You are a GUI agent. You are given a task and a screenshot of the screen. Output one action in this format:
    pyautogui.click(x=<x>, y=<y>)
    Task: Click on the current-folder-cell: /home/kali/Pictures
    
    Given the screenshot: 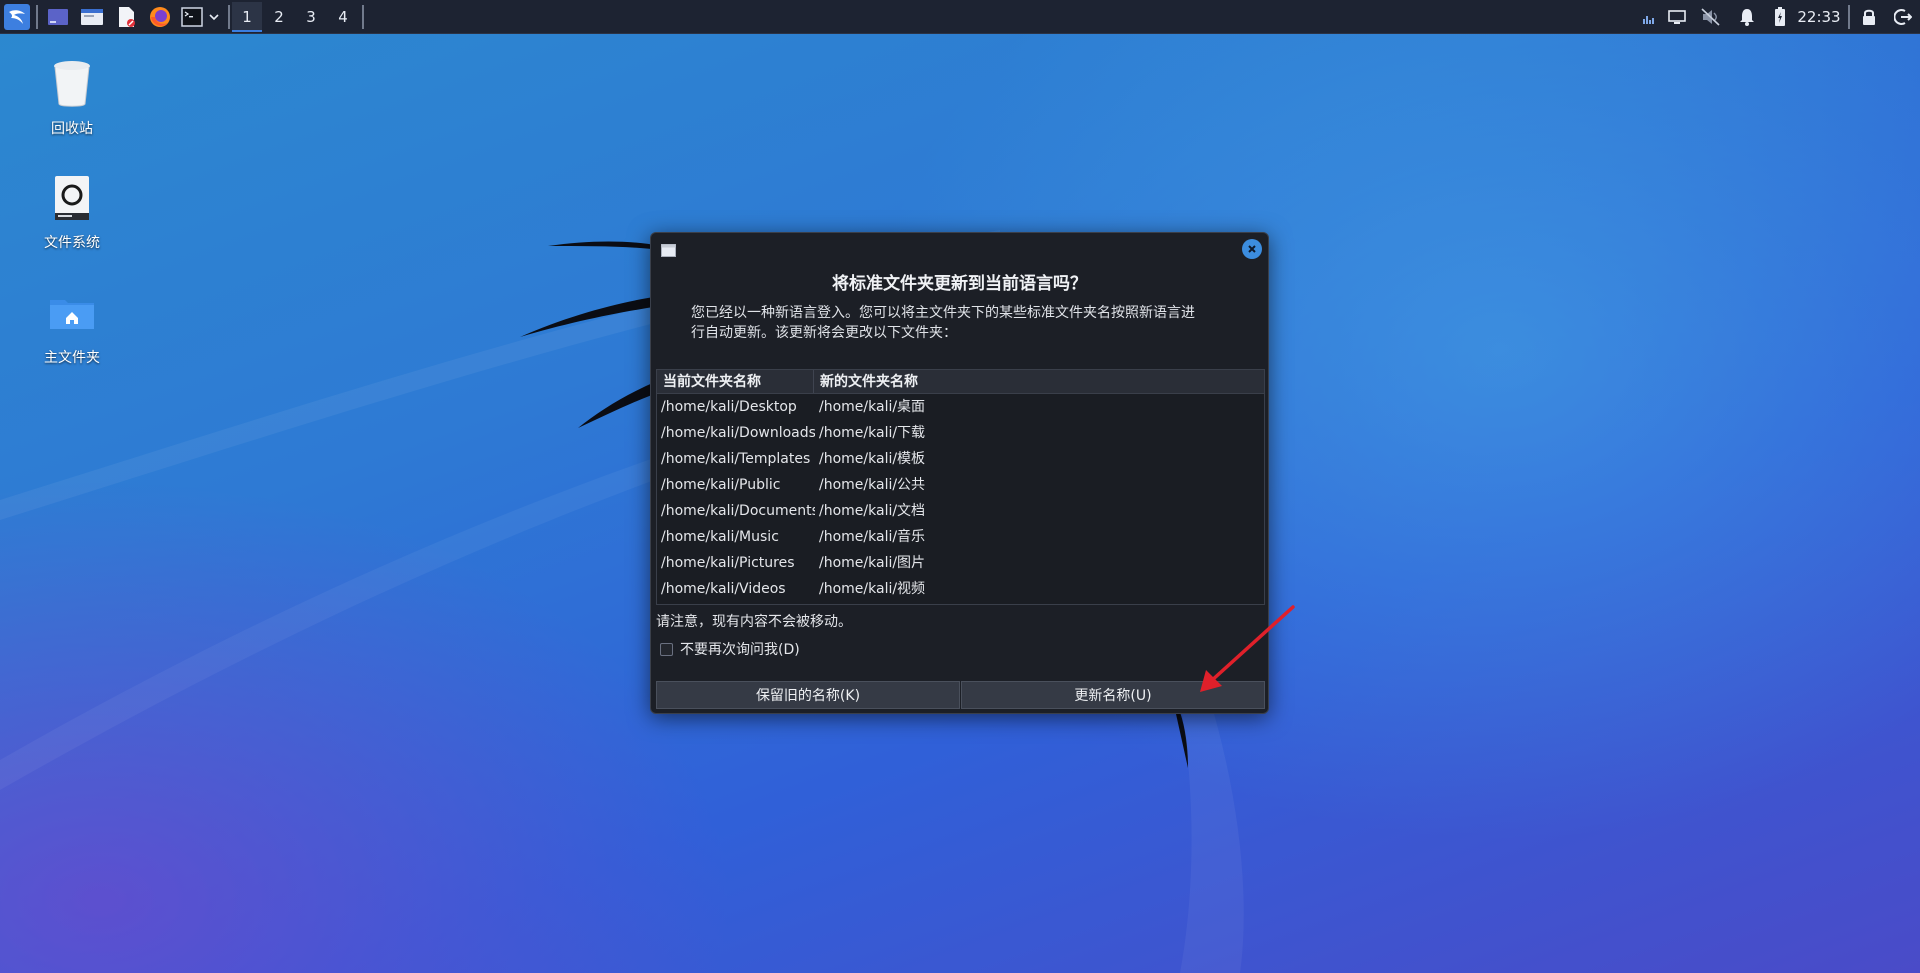 What is the action you would take?
    pyautogui.click(x=728, y=563)
    